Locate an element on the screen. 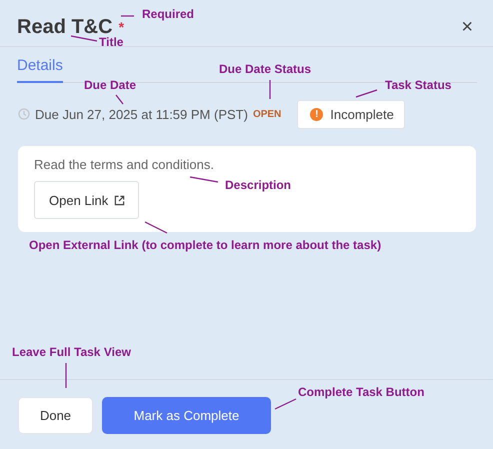 This screenshot has height=449, width=493. annotation-label: Required is located at coordinates (168, 14).